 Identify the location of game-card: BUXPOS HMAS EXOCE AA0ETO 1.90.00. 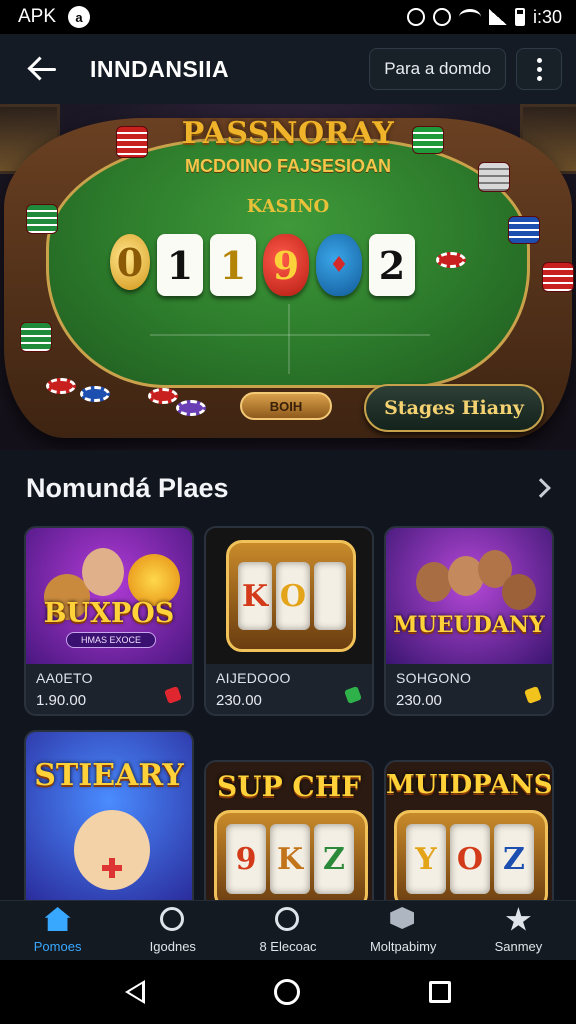
(109, 621).